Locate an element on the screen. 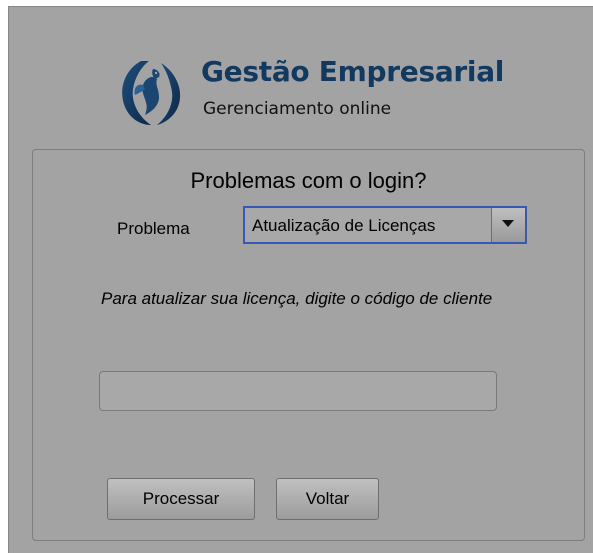 This screenshot has height=553, width=593. brand-subtitle: Gerenciamento online is located at coordinates (297, 109).